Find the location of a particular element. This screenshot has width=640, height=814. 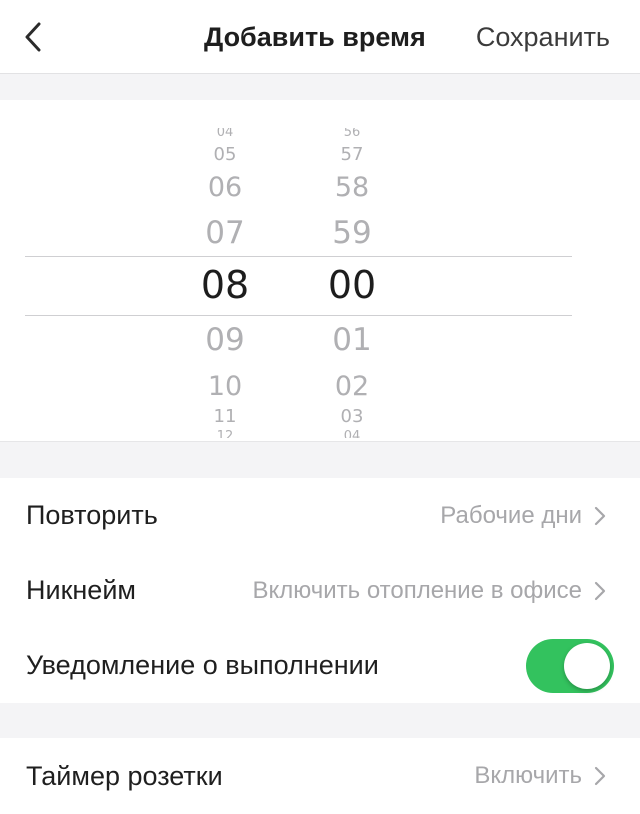

nickname-value: Включить отопление в офисе is located at coordinates (417, 590).